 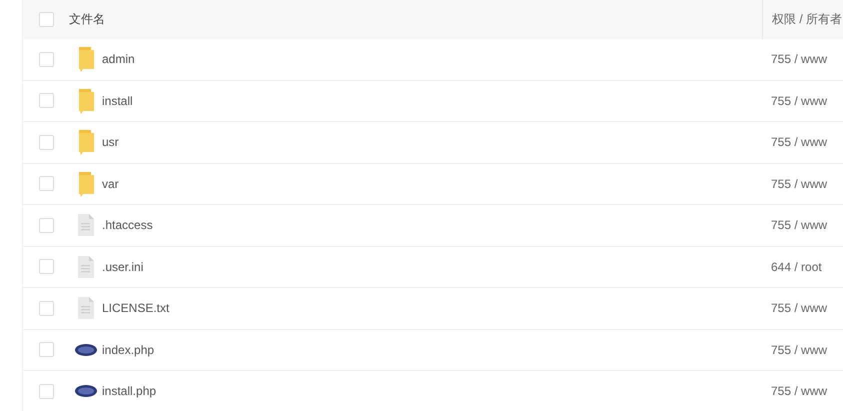 I want to click on file-name: usr, so click(x=110, y=142).